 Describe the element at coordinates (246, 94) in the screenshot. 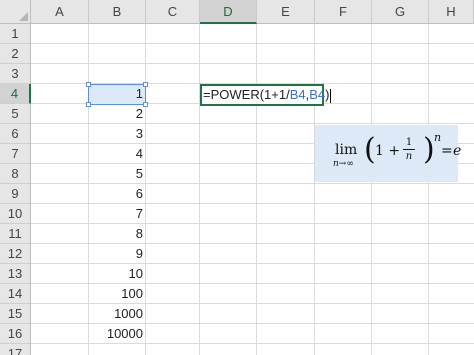

I see `formula-prefix: =POWER(1+1/` at that location.